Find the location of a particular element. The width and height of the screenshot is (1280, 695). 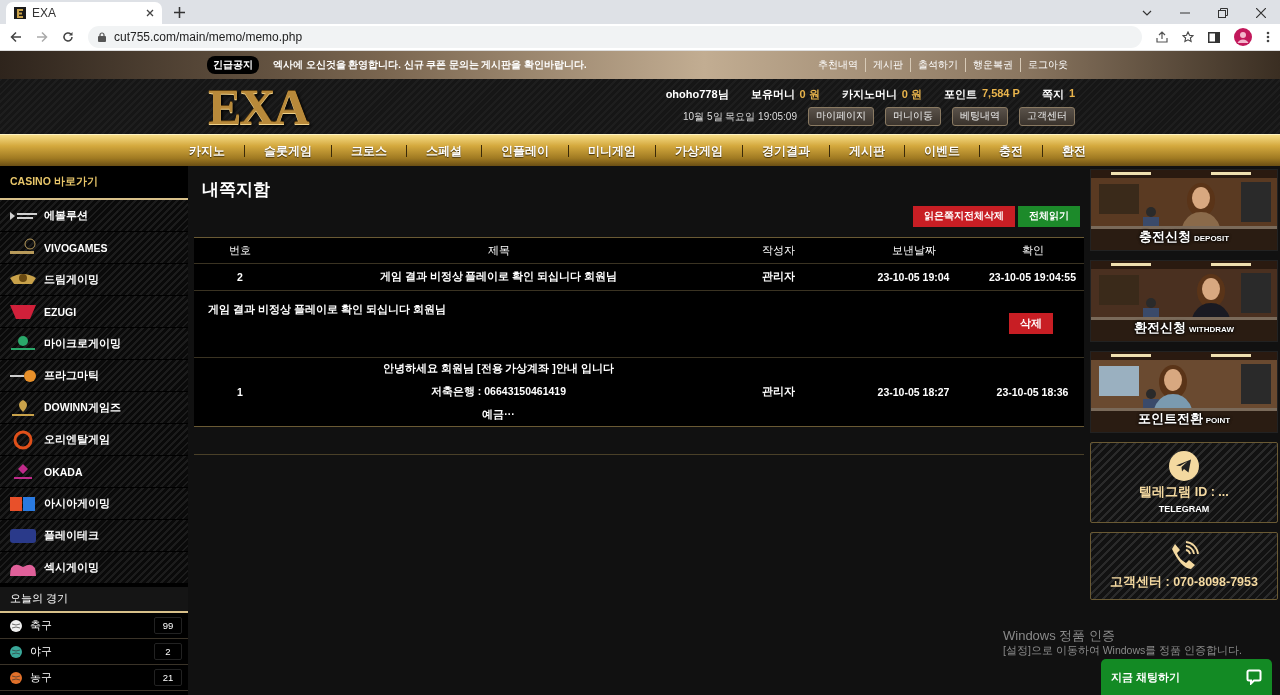

header-button: 마이페이지 is located at coordinates (841, 116).